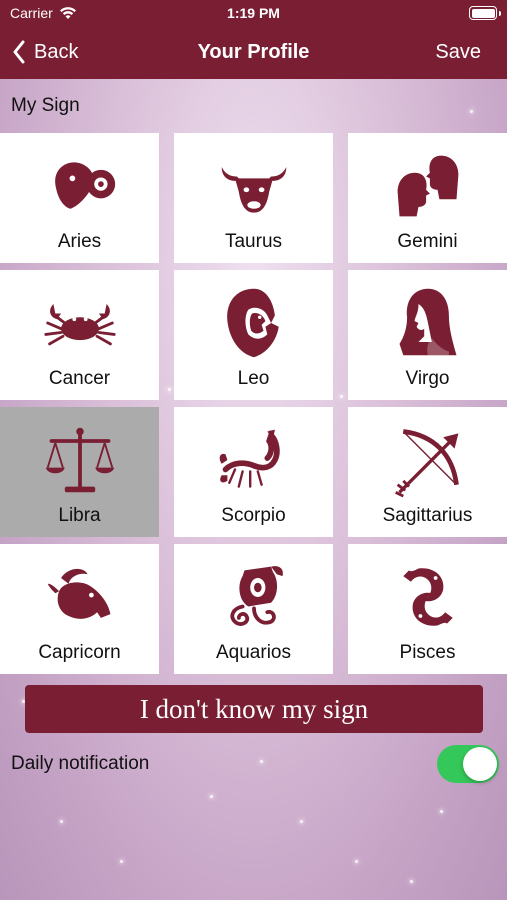 The width and height of the screenshot is (507, 900). What do you see at coordinates (252, 323) in the screenshot?
I see `lion-icon` at bounding box center [252, 323].